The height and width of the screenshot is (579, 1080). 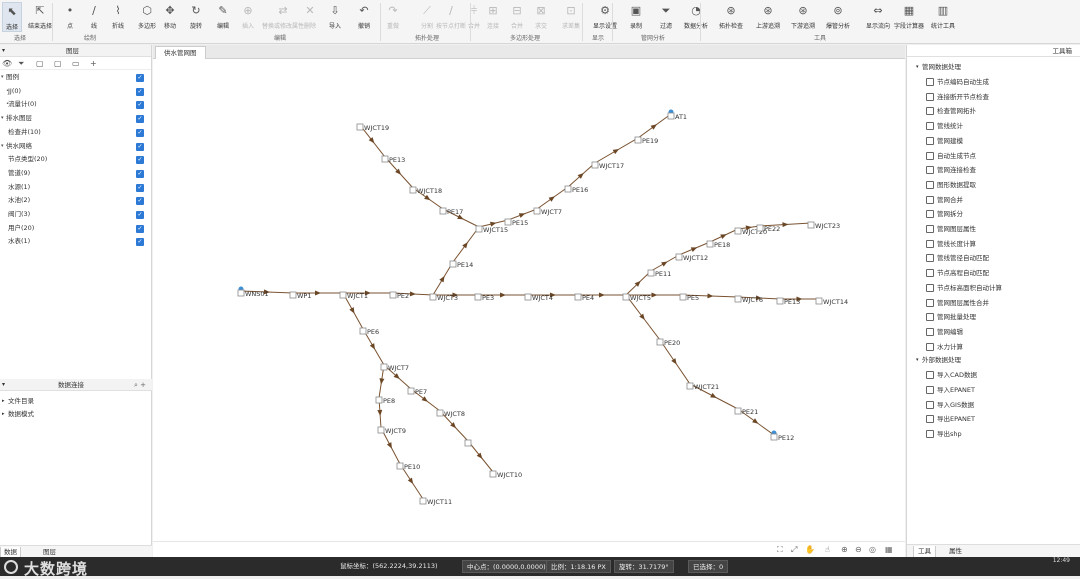 What do you see at coordinates (94, 17) in the screenshot?
I see `line-button: ∕ 线` at bounding box center [94, 17].